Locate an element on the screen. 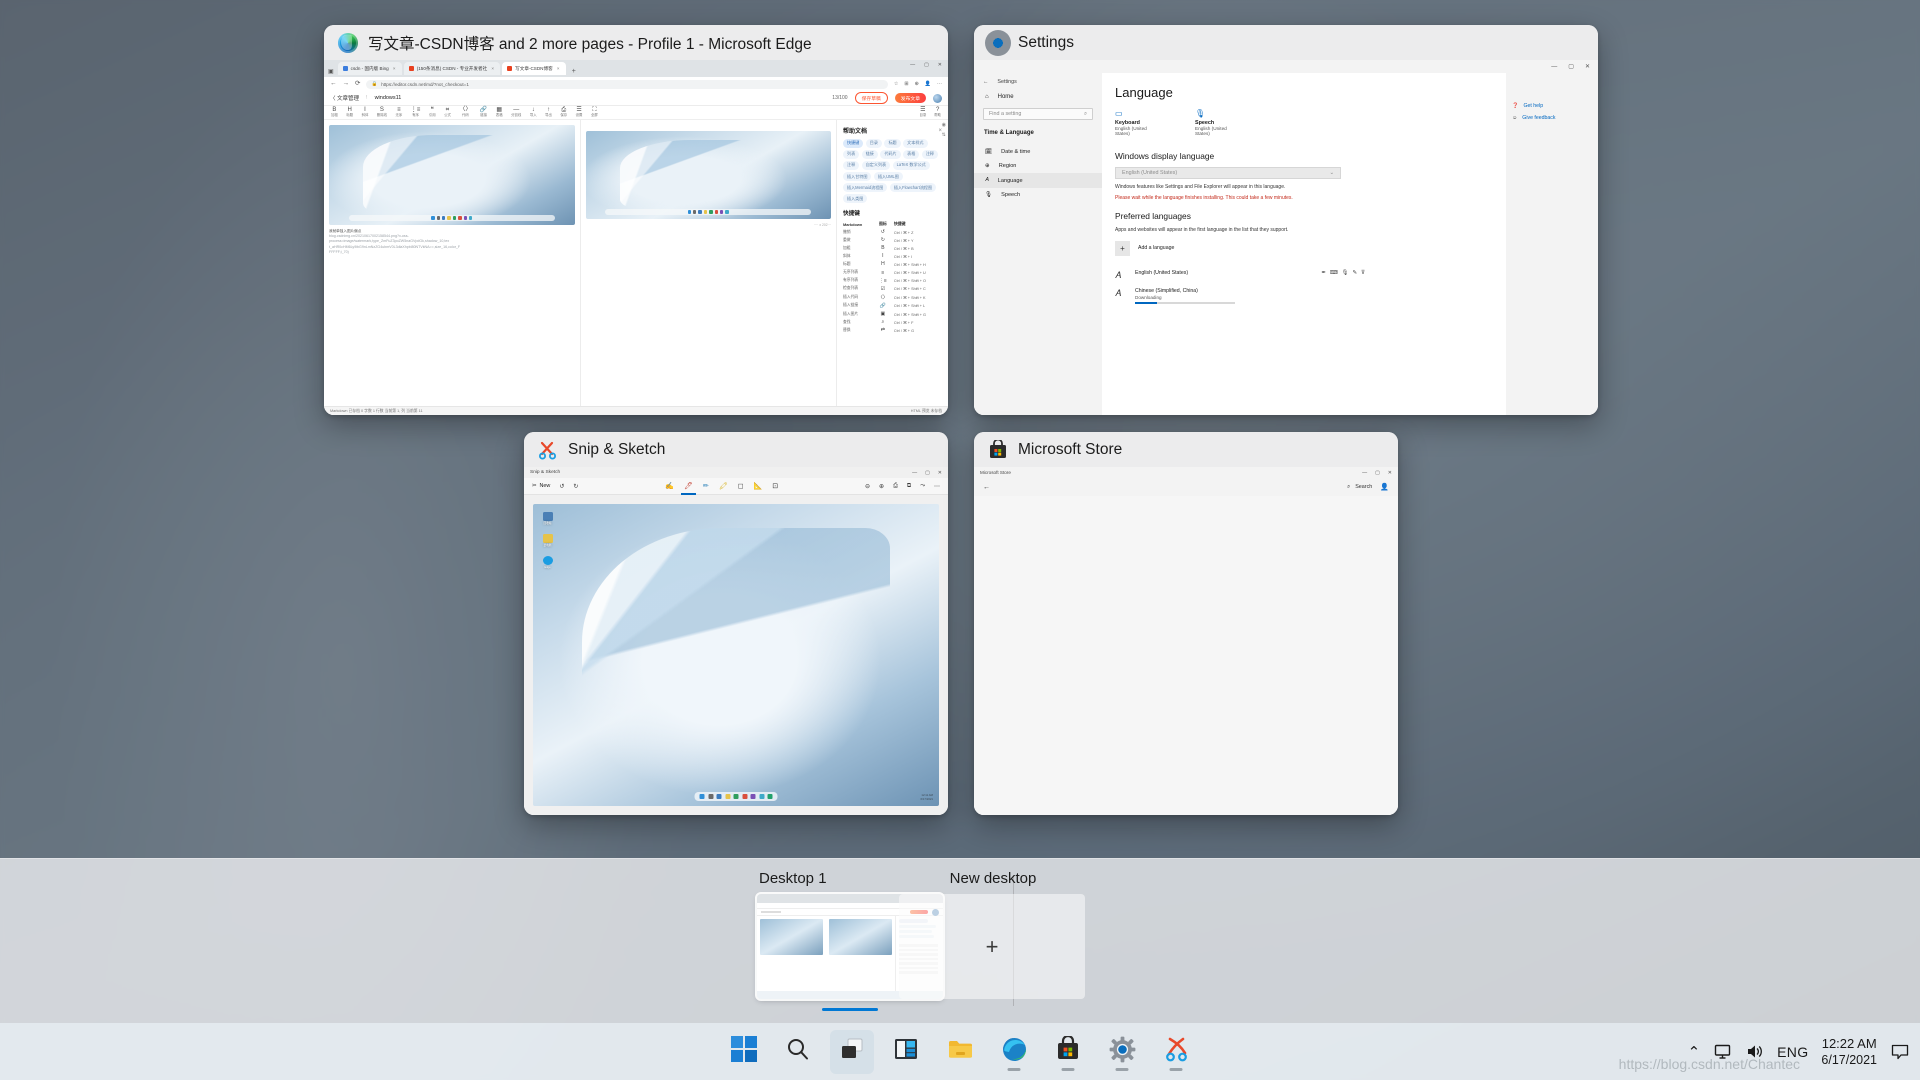 This screenshot has width=1920, height=1080. more-icon: ⋯ is located at coordinates (937, 486).